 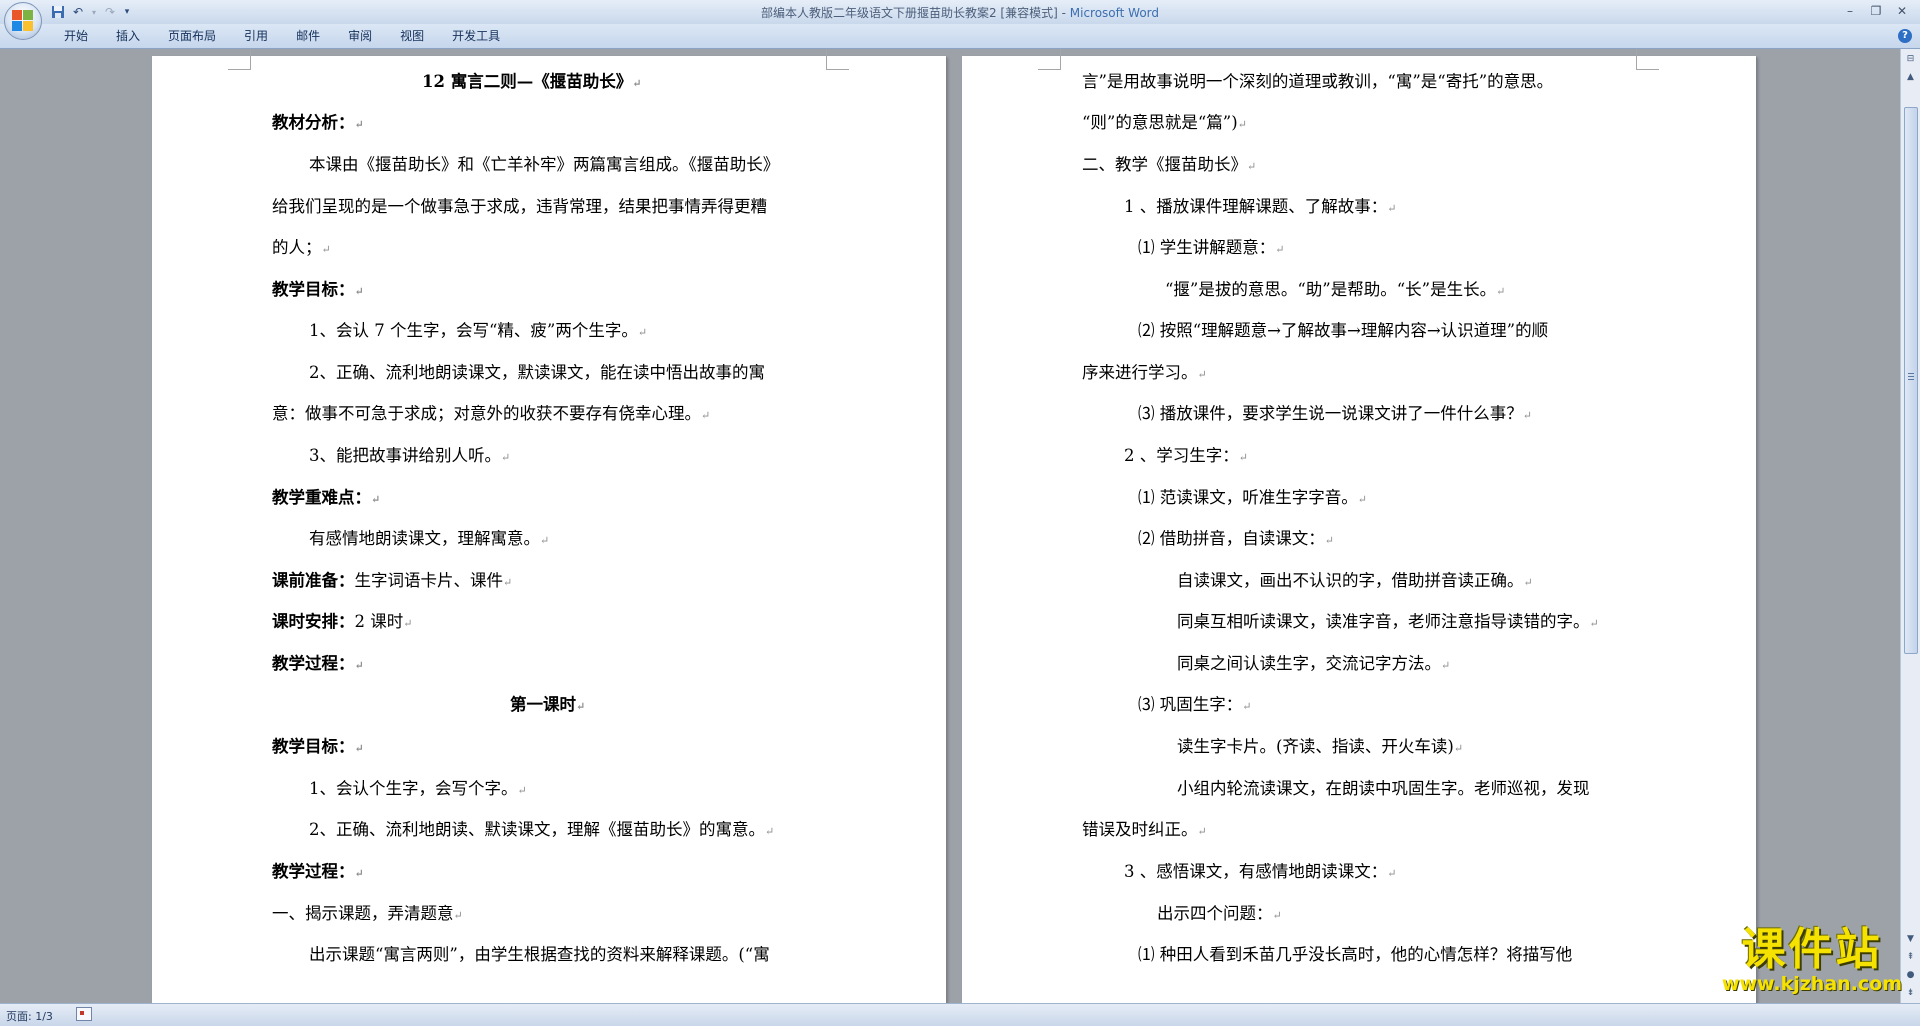 I want to click on vertical-scrollbar: ⊟ ▲ ▼ ⇞ ● ⇟, so click(x=1910, y=526).